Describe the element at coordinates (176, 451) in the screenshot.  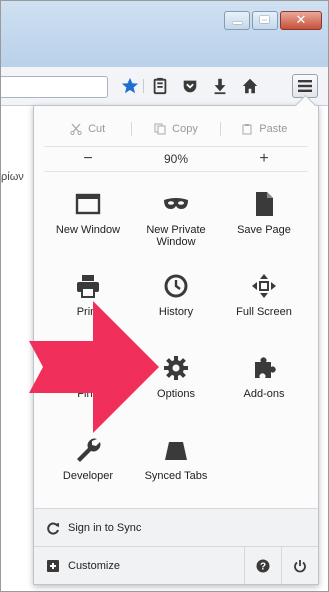
I see `synced-tabs-icon` at that location.